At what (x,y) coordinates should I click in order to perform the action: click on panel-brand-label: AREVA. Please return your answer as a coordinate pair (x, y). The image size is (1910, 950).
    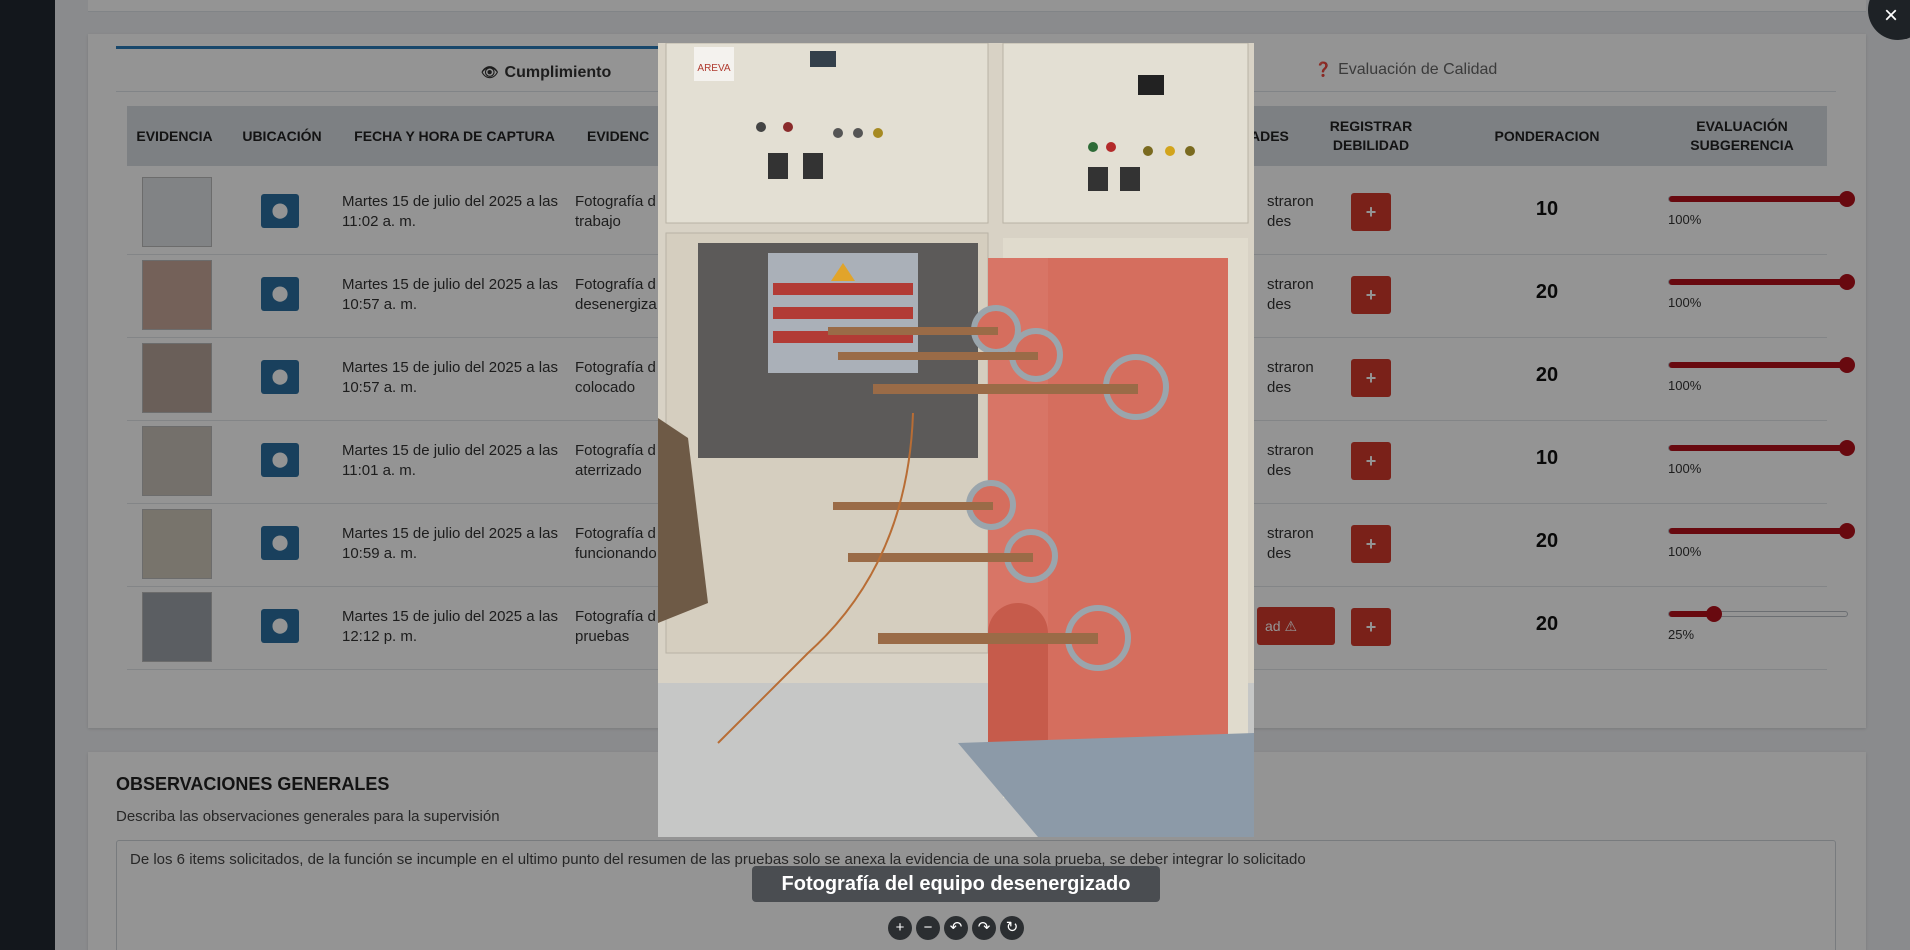
    Looking at the image, I should click on (713, 68).